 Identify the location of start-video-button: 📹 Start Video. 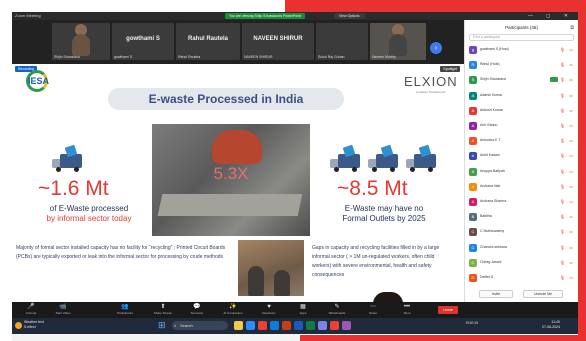
(63, 309).